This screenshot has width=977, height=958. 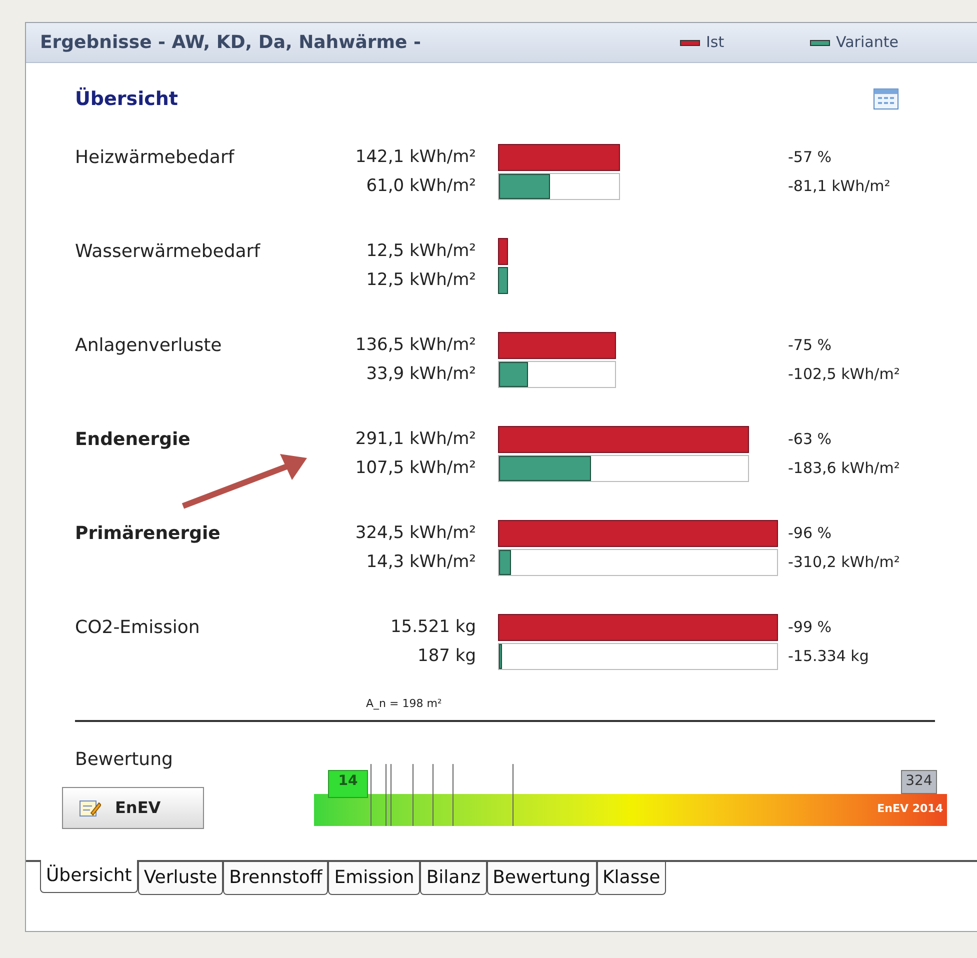 What do you see at coordinates (810, 627) in the screenshot?
I see `change-percent: -99 %` at bounding box center [810, 627].